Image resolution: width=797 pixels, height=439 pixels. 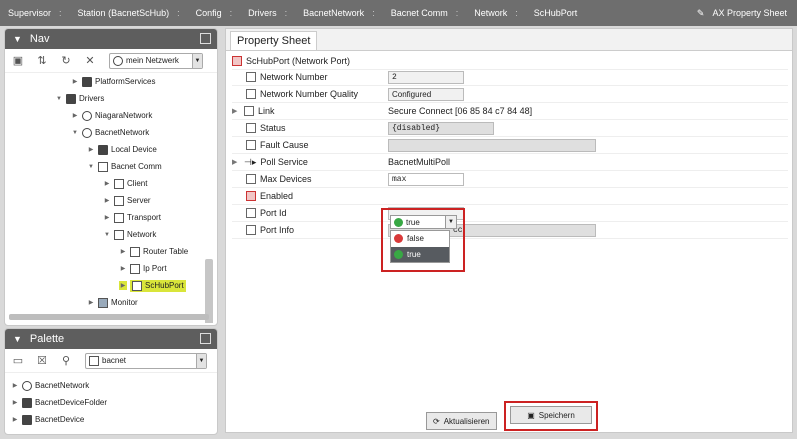 What do you see at coordinates (111, 39) in the screenshot?
I see `nav-header: ▼ Nav` at bounding box center [111, 39].